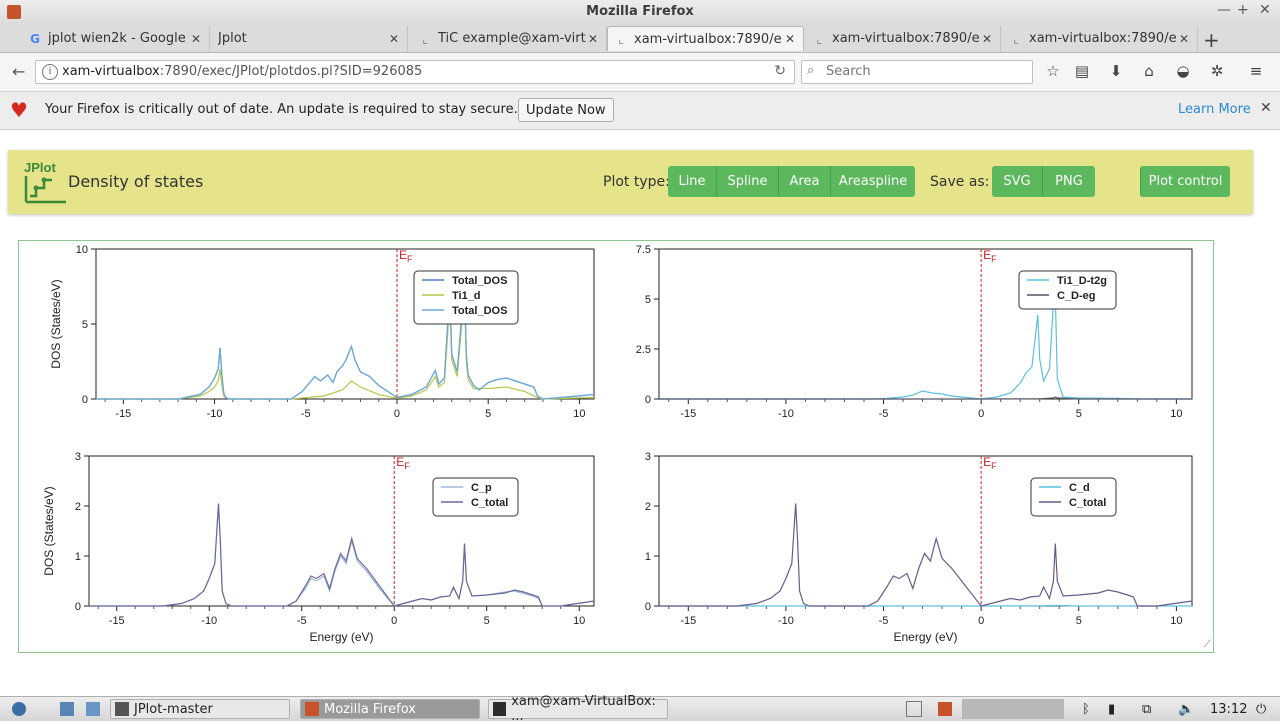 This screenshot has height=724, width=1280. What do you see at coordinates (21, 709) in the screenshot?
I see `start-menu-icon` at bounding box center [21, 709].